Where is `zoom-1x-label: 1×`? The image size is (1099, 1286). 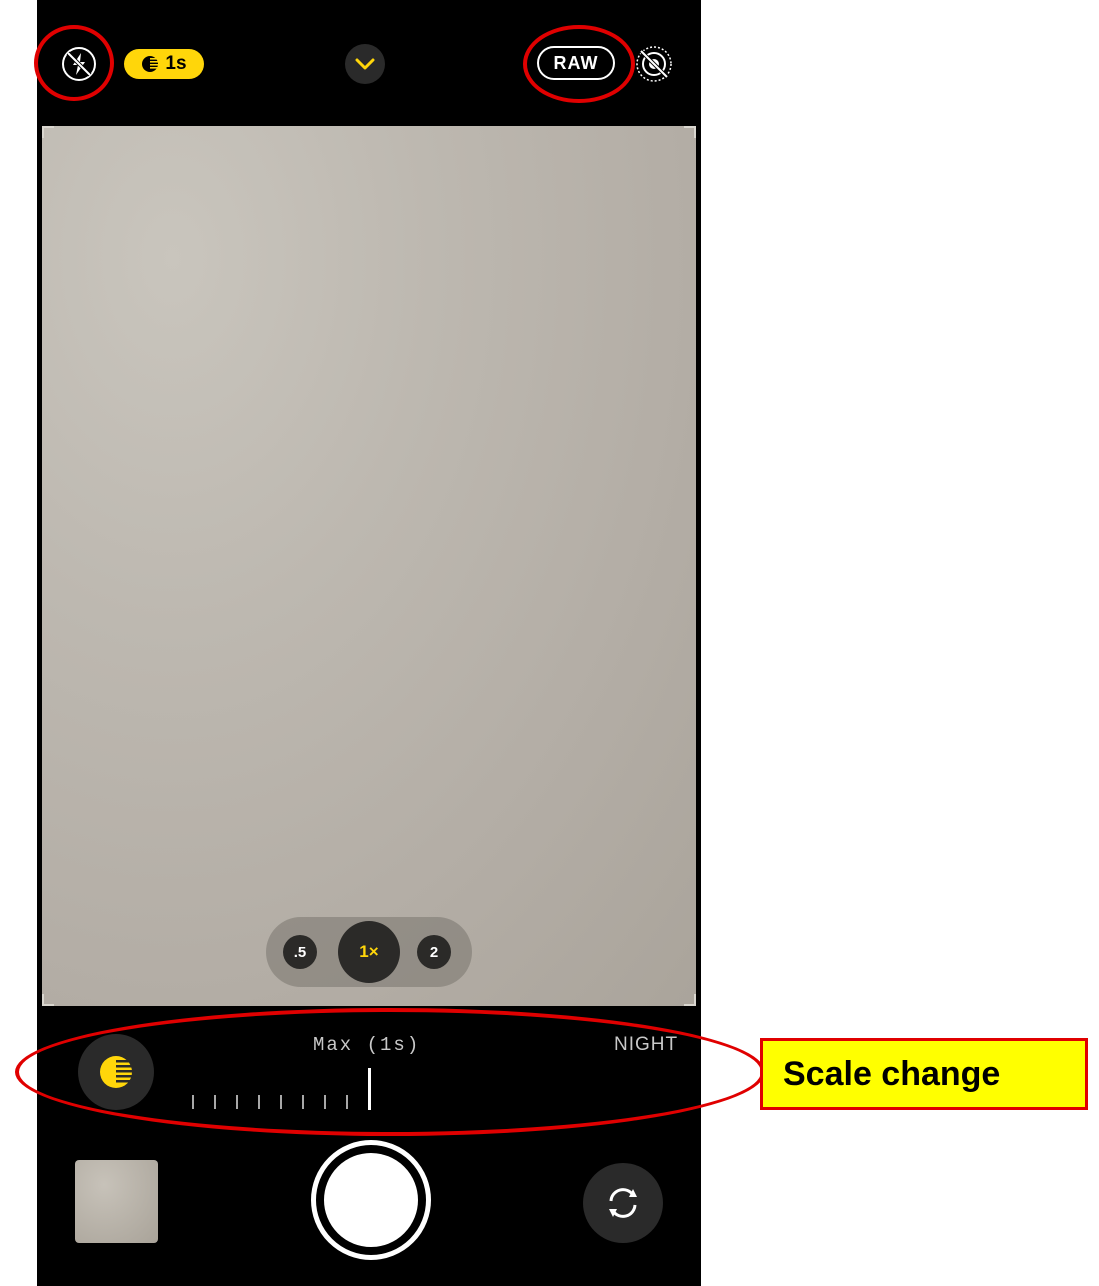
zoom-1x-label: 1× is located at coordinates (369, 951).